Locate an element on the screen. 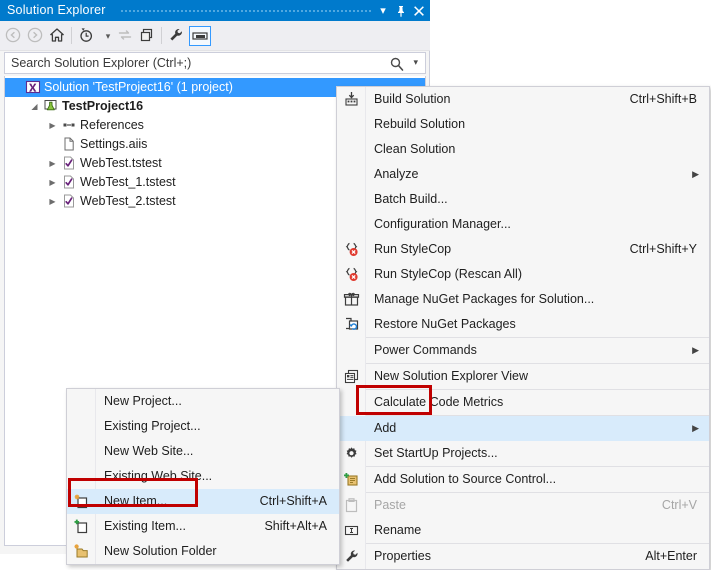 The image size is (711, 570). forward-icon is located at coordinates (36, 36).